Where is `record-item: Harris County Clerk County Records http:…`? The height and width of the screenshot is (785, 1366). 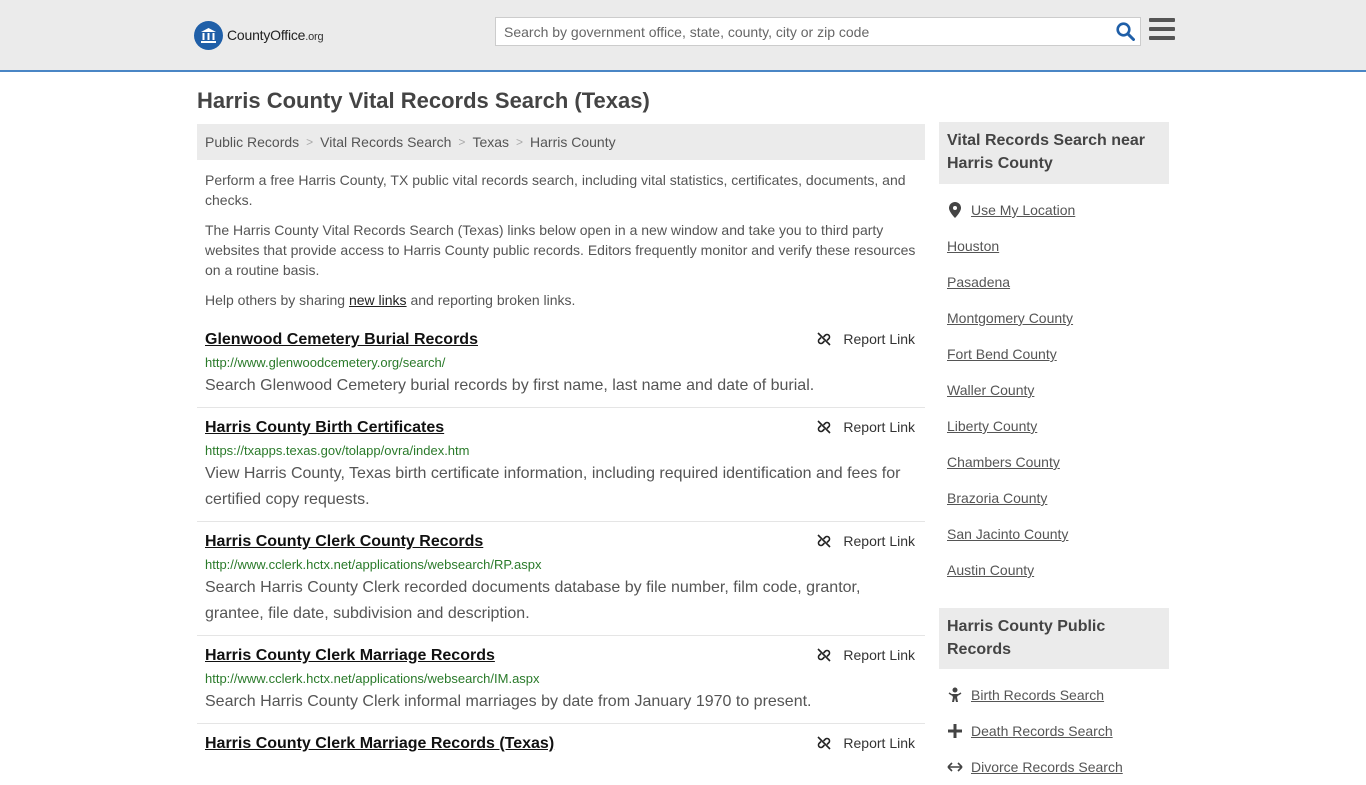
record-item: Harris County Clerk County Records http:… is located at coordinates (561, 579).